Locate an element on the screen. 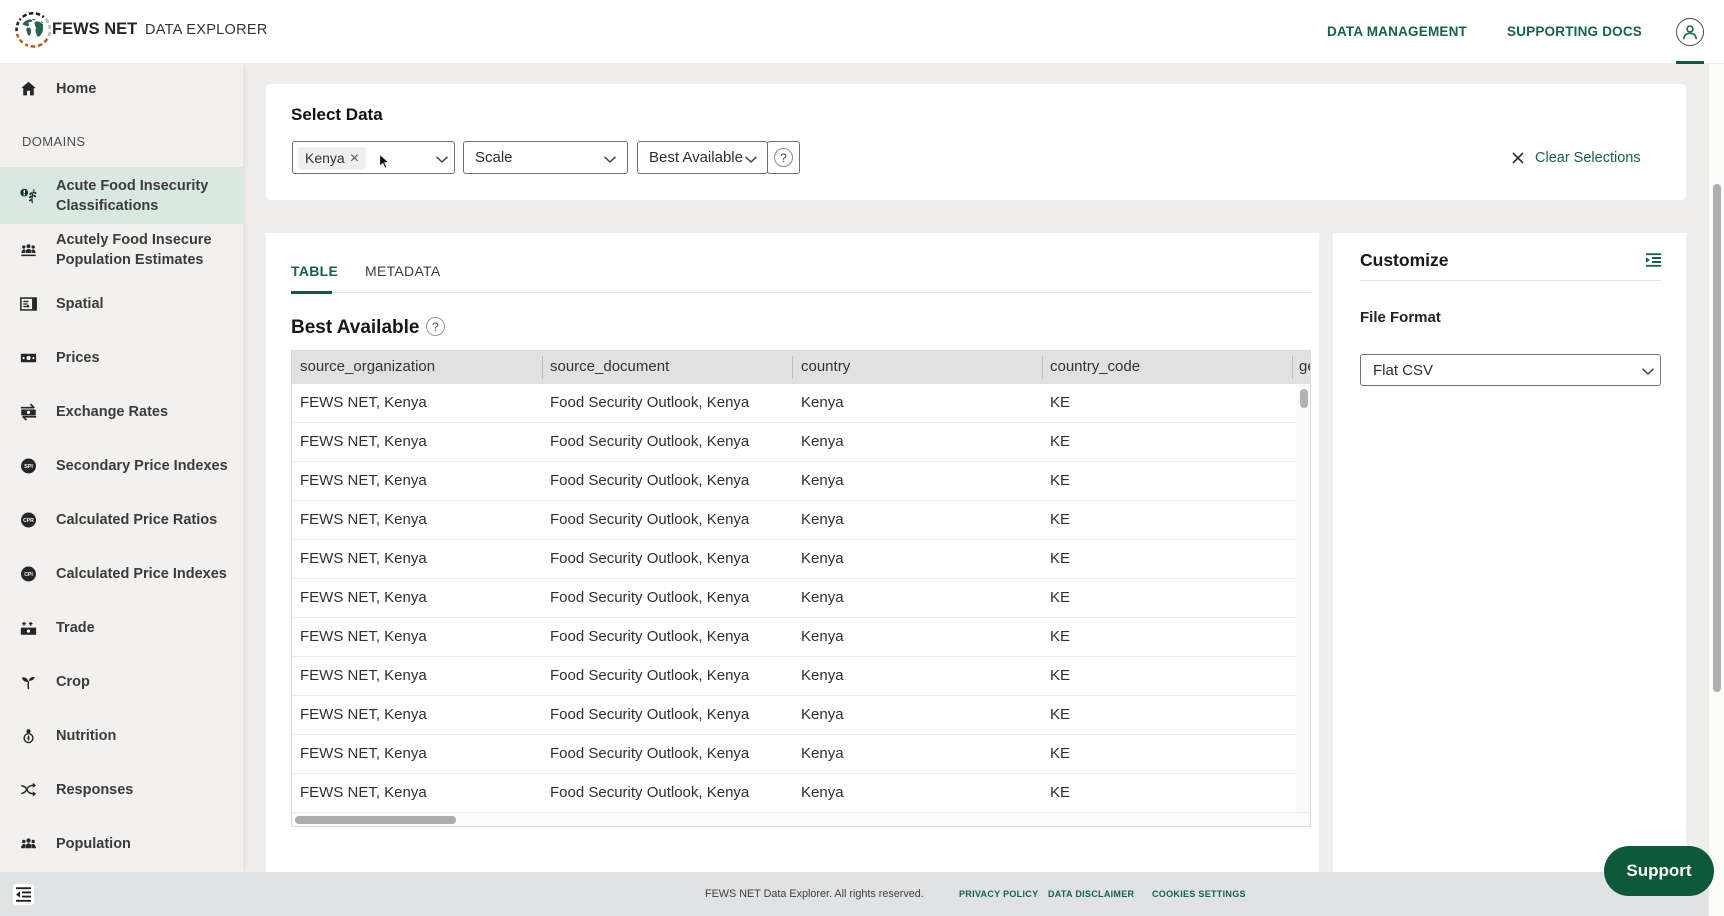 The height and width of the screenshot is (916, 1724). svg-text: SPI is located at coordinates (28, 467).